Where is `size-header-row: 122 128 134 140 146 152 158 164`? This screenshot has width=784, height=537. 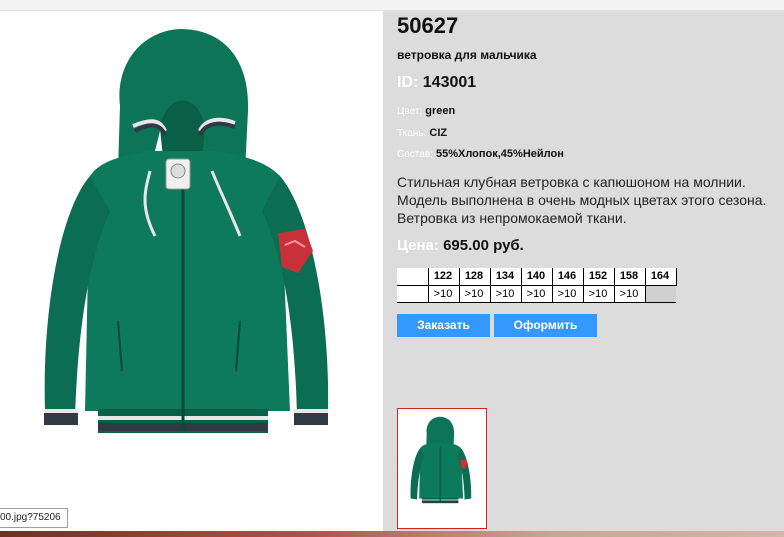
size-header-row: 122 128 134 140 146 152 158 164 is located at coordinates (537, 277).